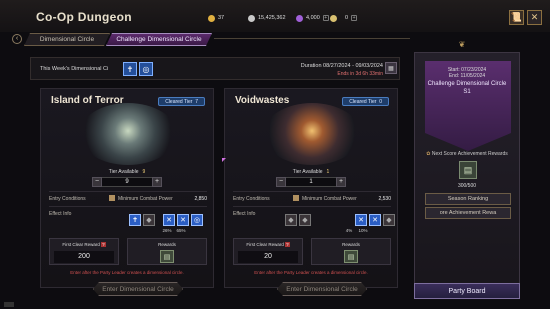 This screenshot has width=550, height=309. I want to click on orb-icon, so click(333, 18).